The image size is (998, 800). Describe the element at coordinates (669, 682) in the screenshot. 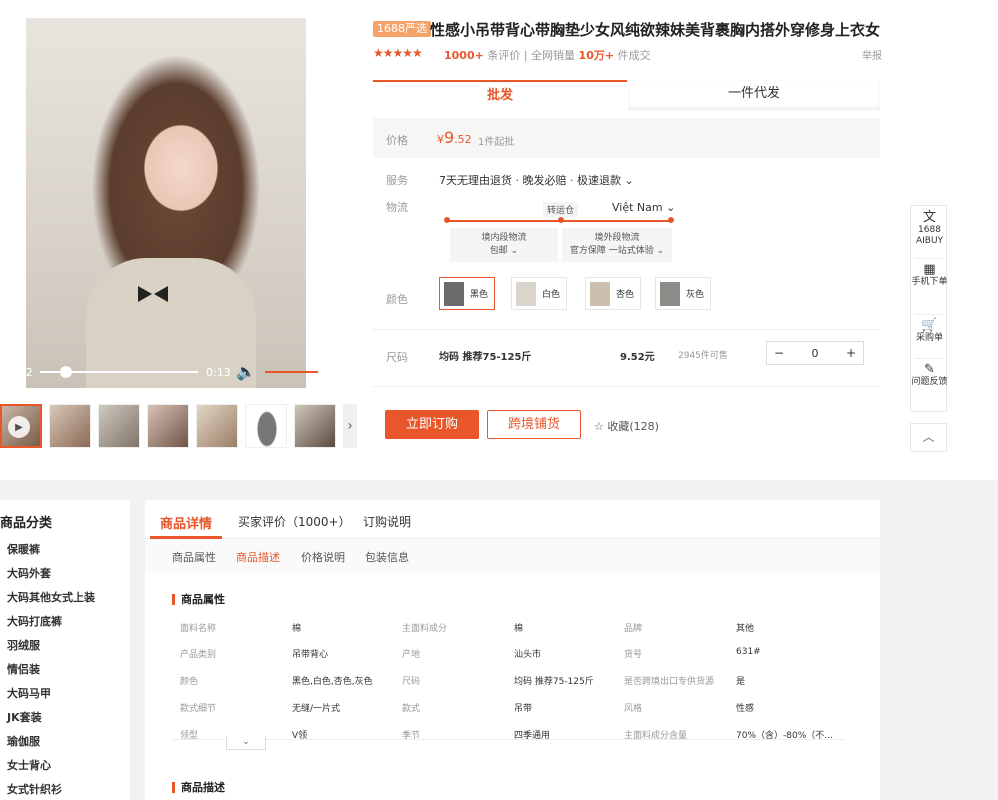

I see `attr-key: 是否跨境出口专供货源` at that location.